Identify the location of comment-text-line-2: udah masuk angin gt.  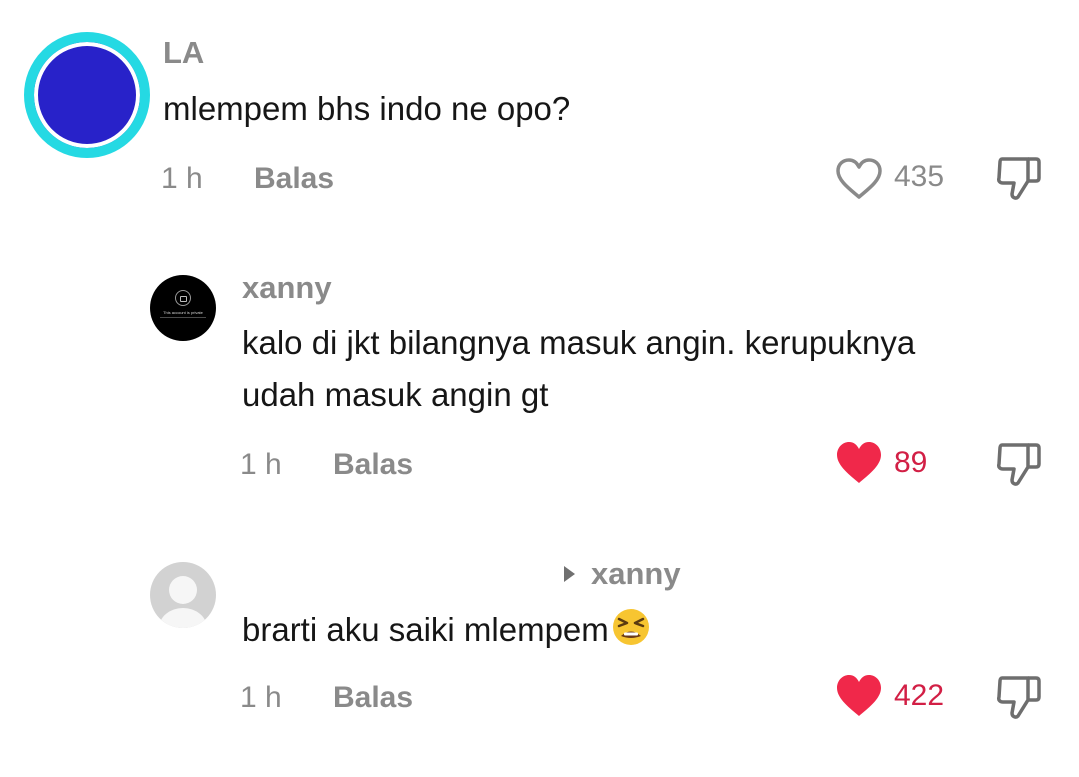
(395, 394).